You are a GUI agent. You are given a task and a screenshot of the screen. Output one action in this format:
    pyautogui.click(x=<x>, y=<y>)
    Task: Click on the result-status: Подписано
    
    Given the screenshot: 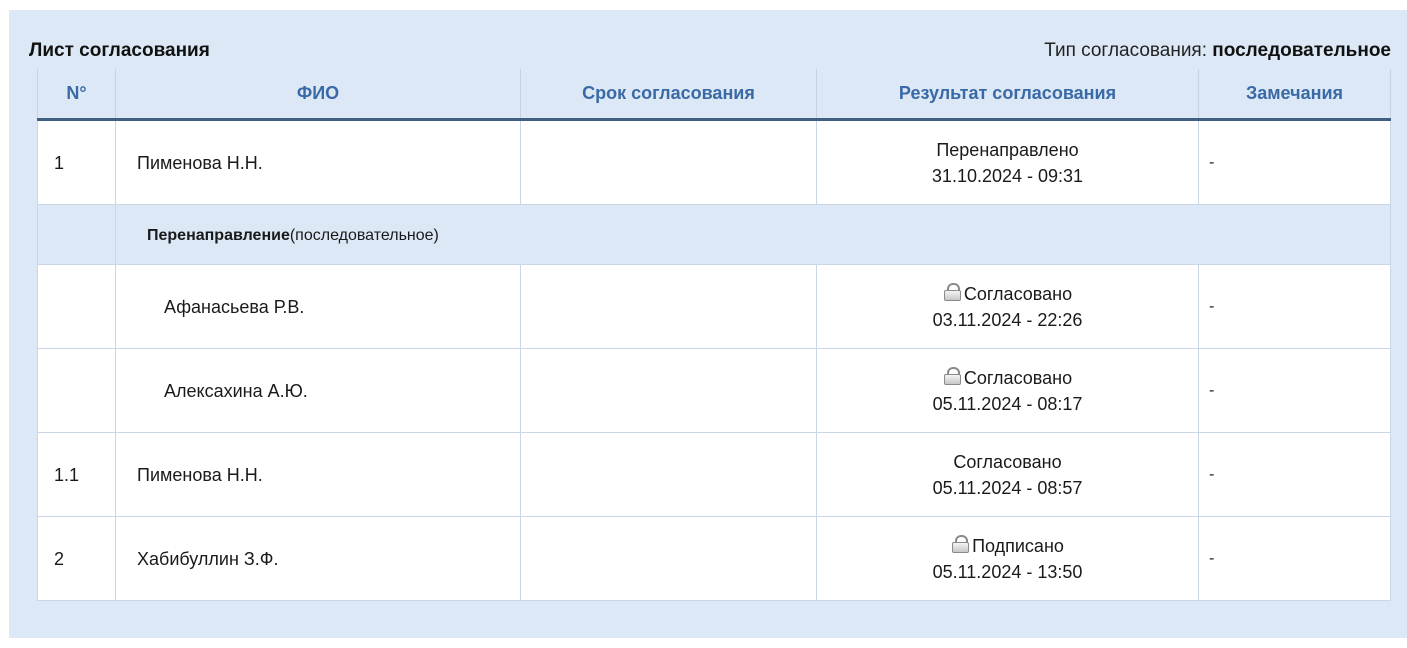 What is the action you would take?
    pyautogui.click(x=1018, y=545)
    